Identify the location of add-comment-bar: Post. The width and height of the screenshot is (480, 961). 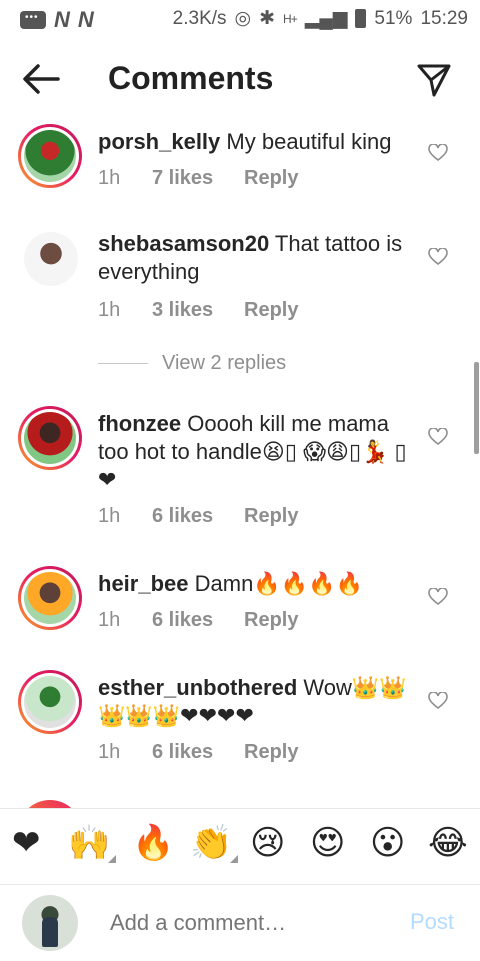
(240, 922).